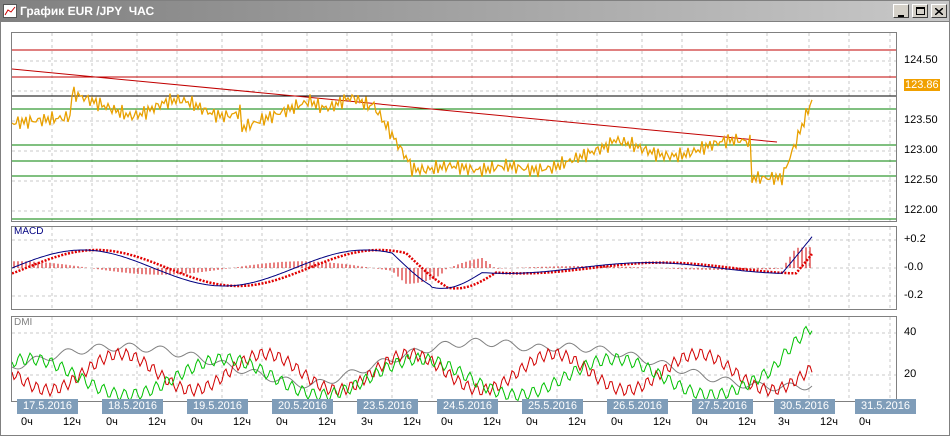 This screenshot has width=950, height=436. I want to click on maximize-button, so click(920, 11).